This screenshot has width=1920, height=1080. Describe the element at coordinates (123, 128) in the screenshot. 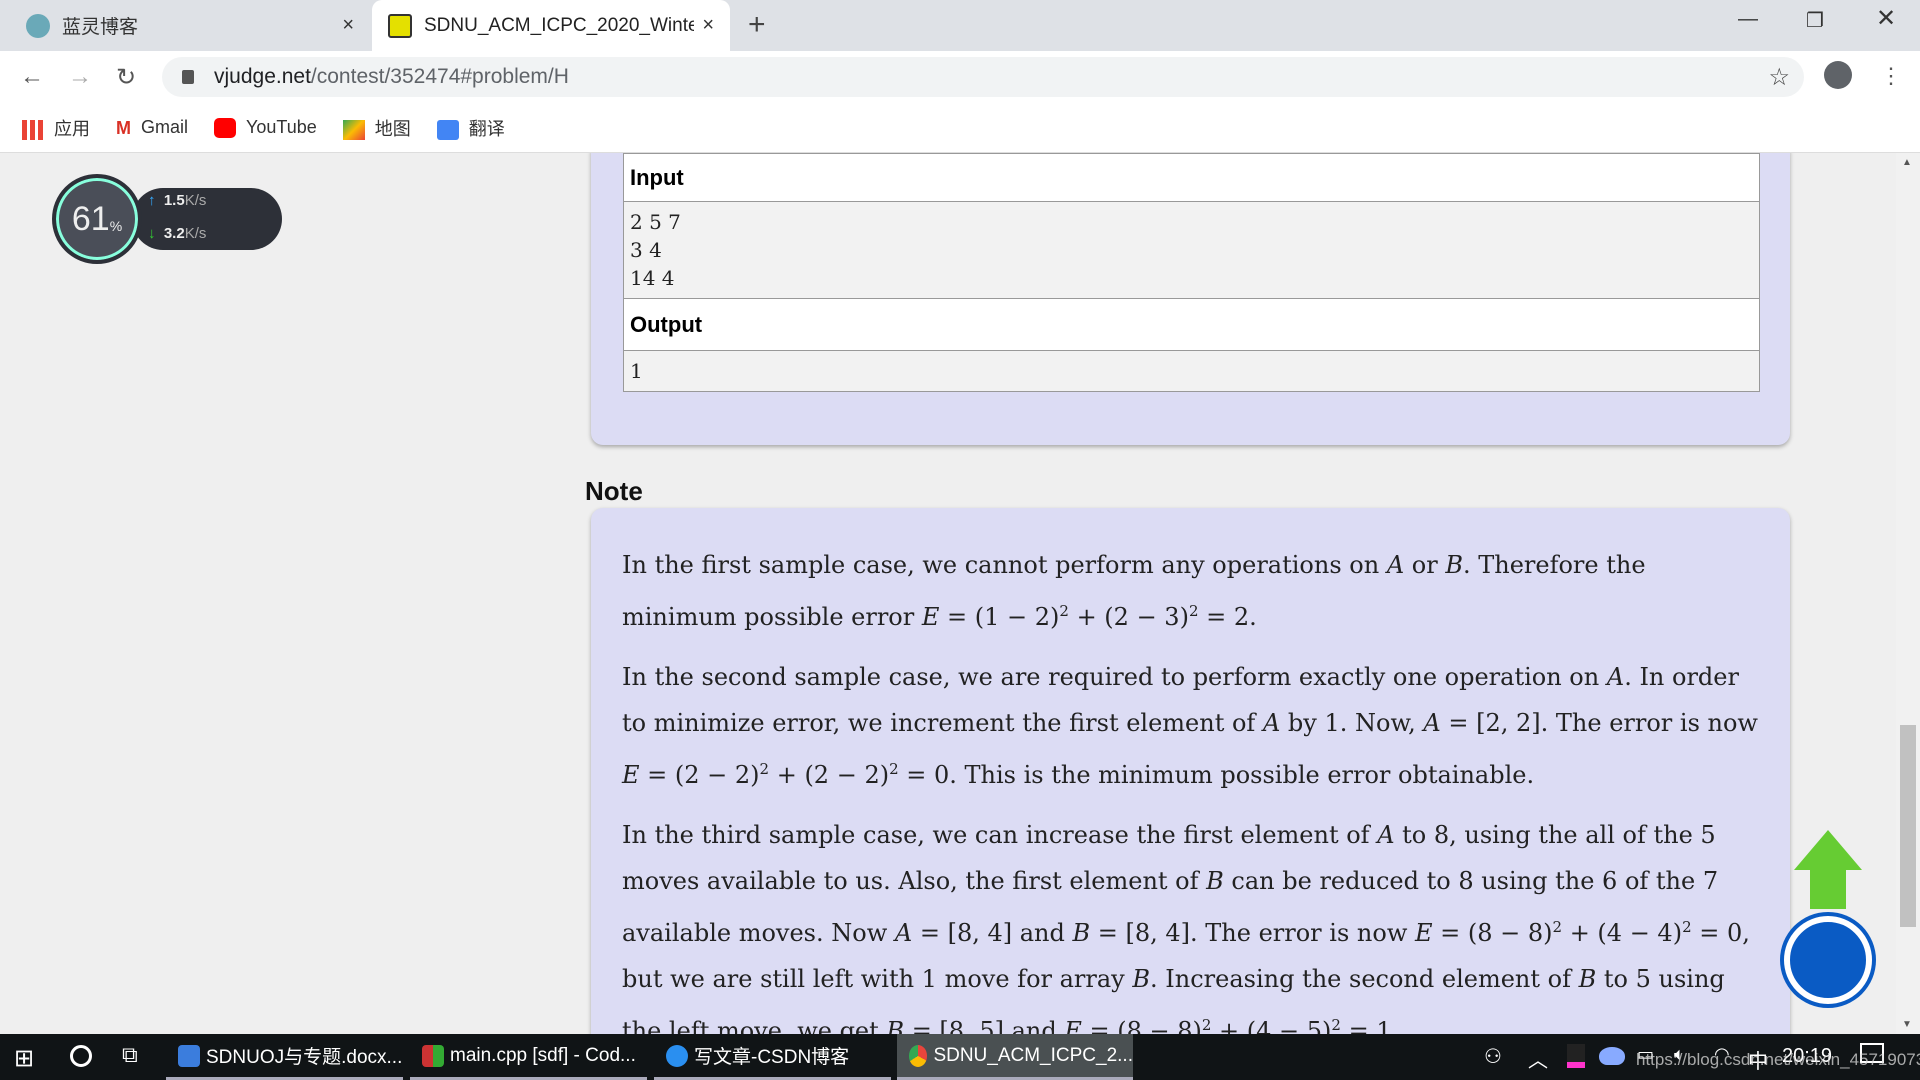

I see `gmail-icon: M` at that location.